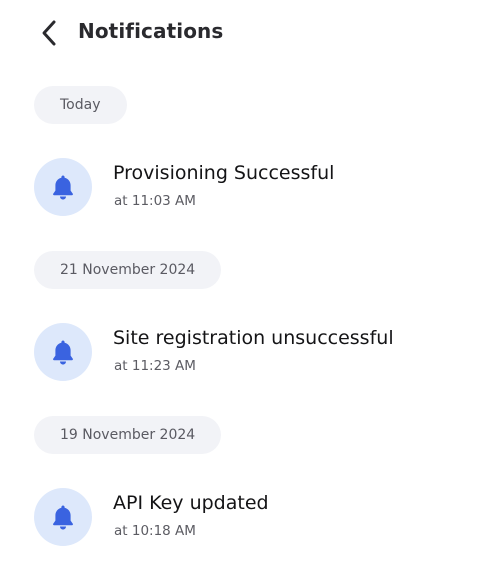 Image resolution: width=493 pixels, height=579 pixels. Describe the element at coordinates (155, 531) in the screenshot. I see `notification-time: at 10:18 AM` at that location.